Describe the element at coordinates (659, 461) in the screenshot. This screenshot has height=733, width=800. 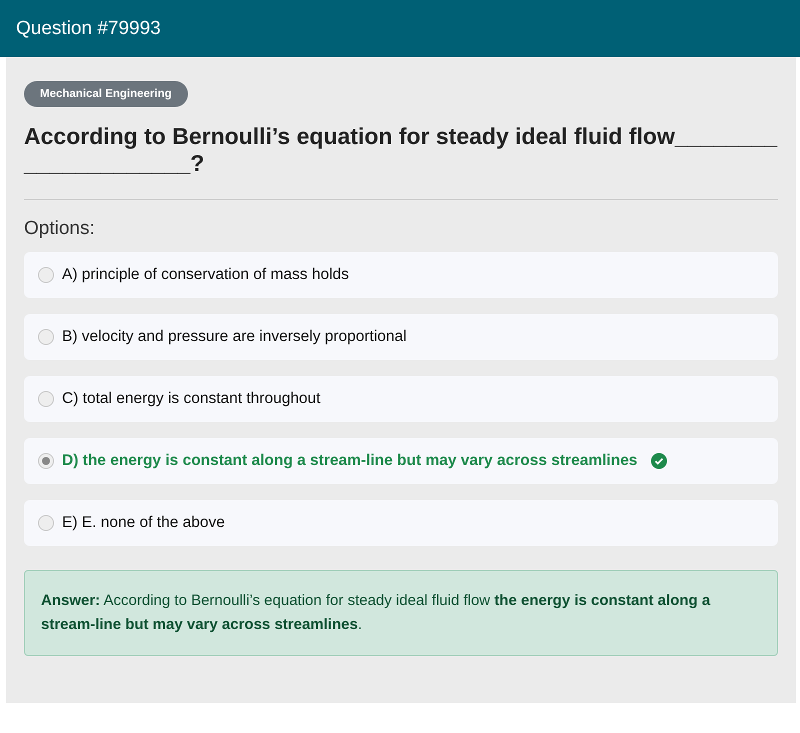
I see `check-circle-icon` at that location.